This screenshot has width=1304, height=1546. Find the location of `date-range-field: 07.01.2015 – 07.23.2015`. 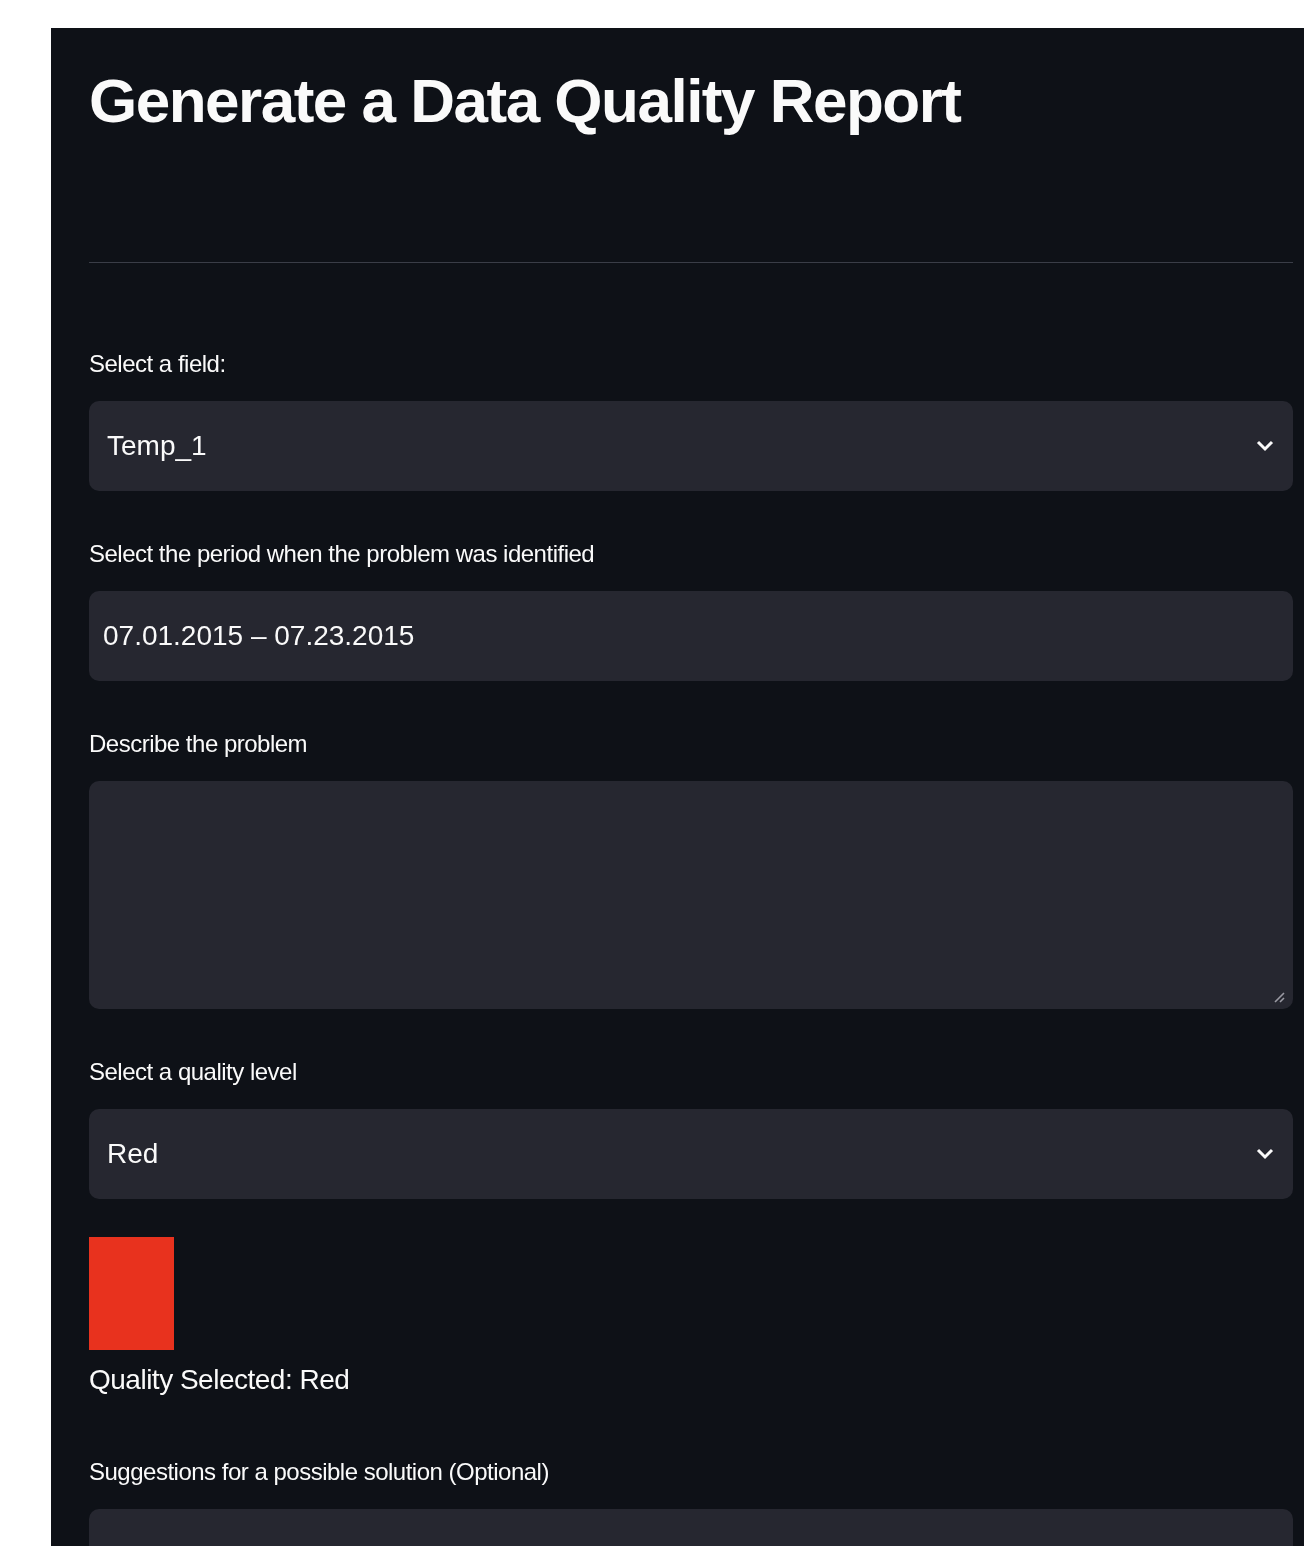

date-range-field: 07.01.2015 – 07.23.2015 is located at coordinates (691, 636).